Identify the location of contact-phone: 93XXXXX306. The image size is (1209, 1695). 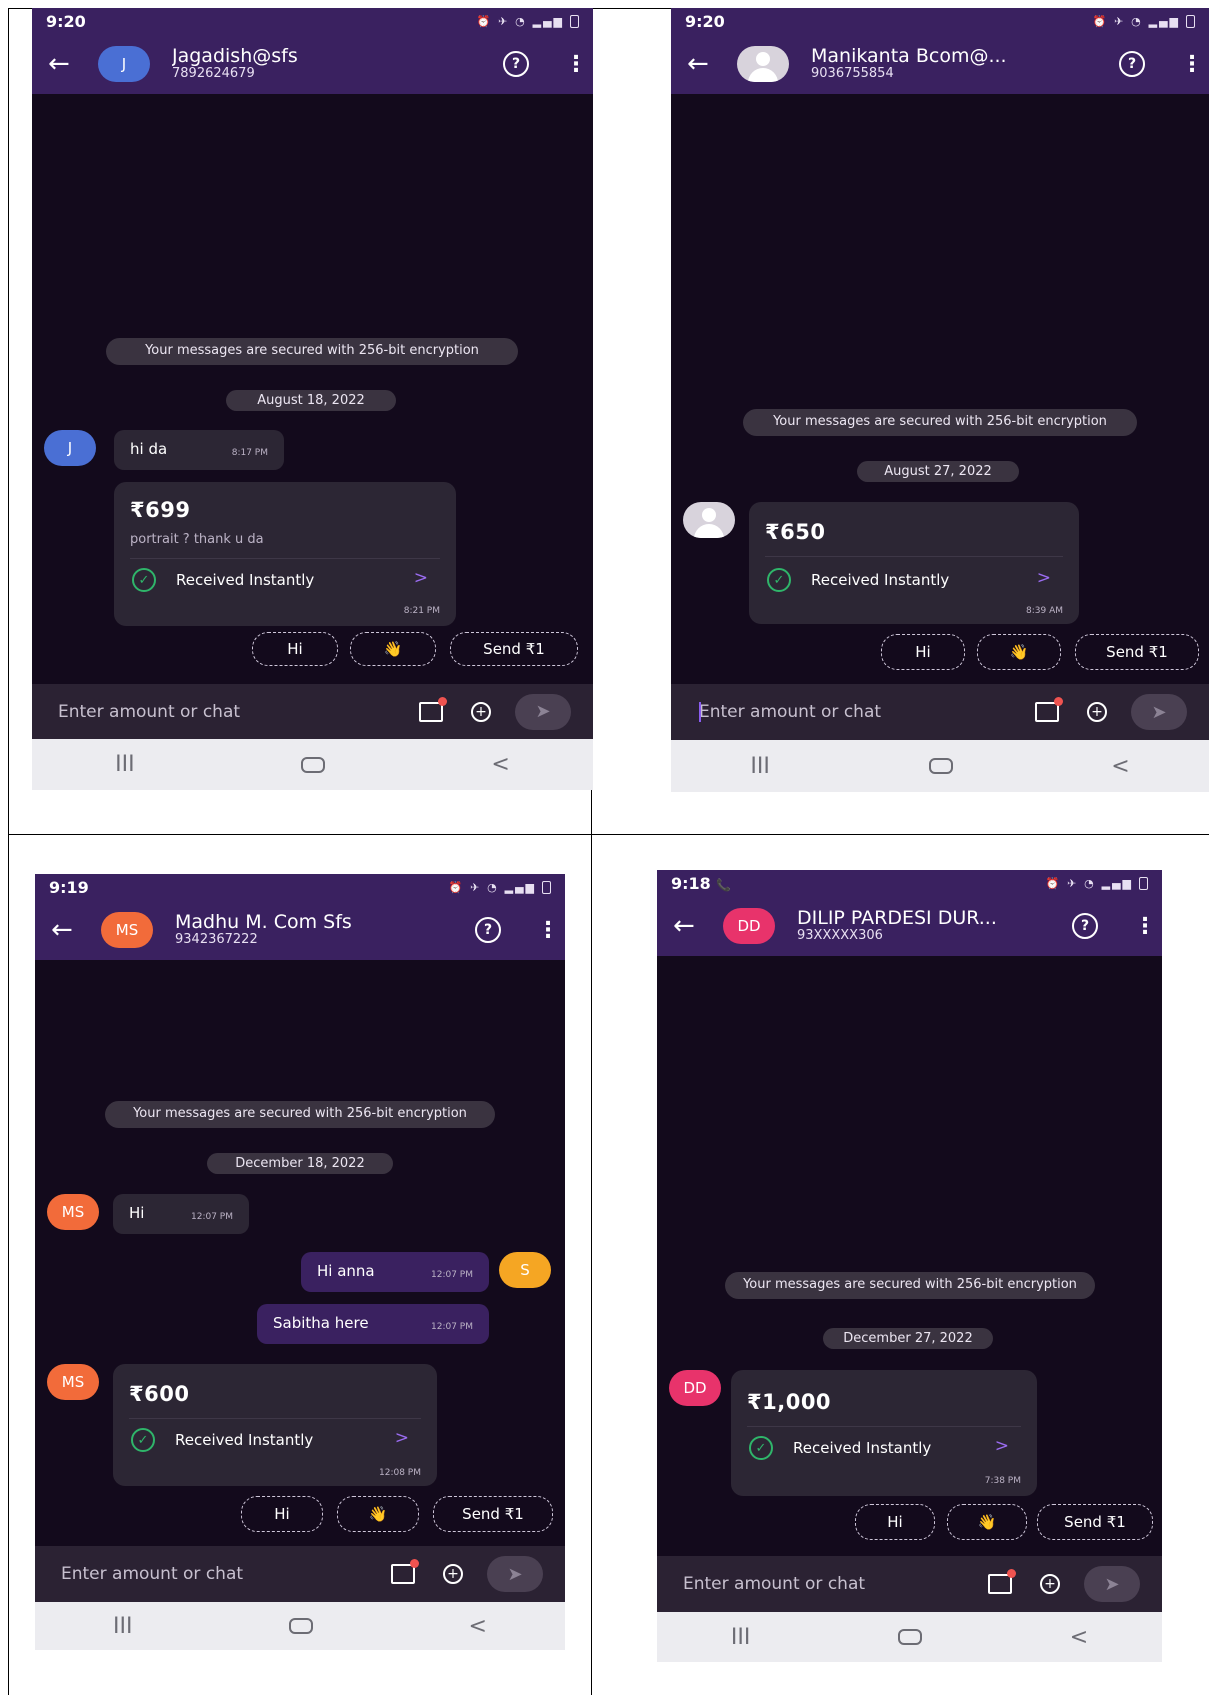
(840, 936).